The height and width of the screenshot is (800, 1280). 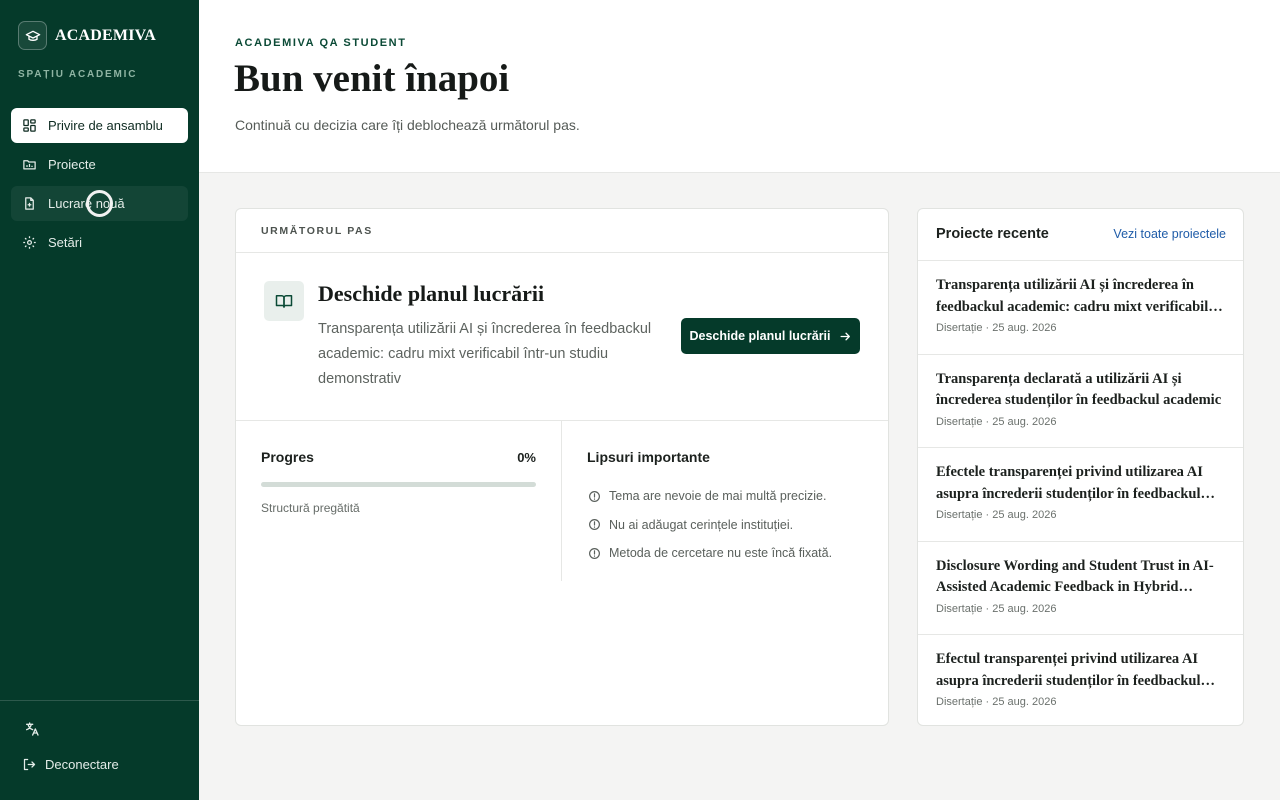 I want to click on sidebar-item-new-paper: Lucrare nouă, so click(x=99, y=203).